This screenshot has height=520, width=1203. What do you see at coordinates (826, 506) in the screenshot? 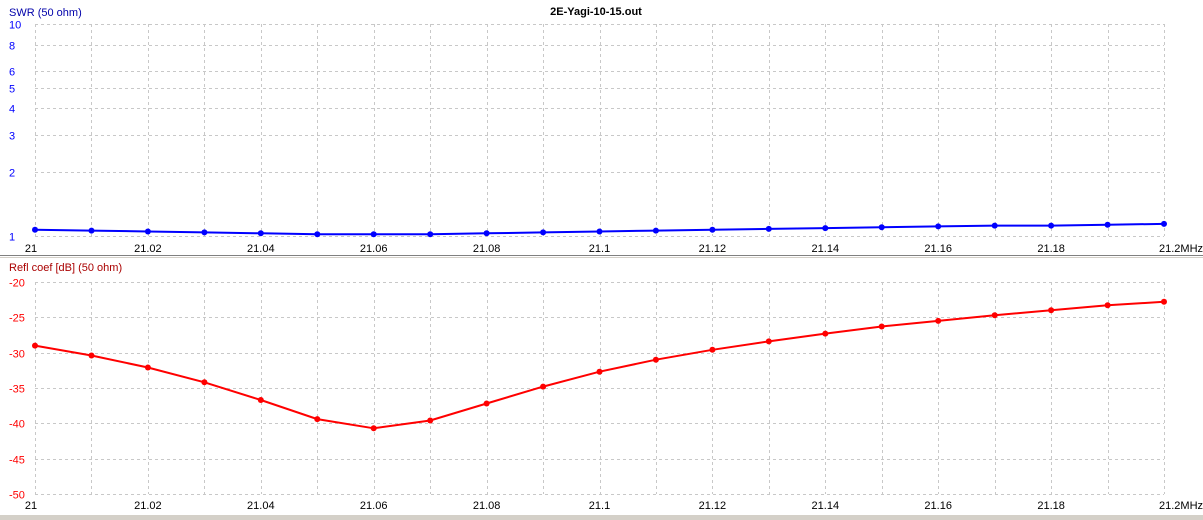
I see `refl-x-tick-label: 21.14` at bounding box center [826, 506].